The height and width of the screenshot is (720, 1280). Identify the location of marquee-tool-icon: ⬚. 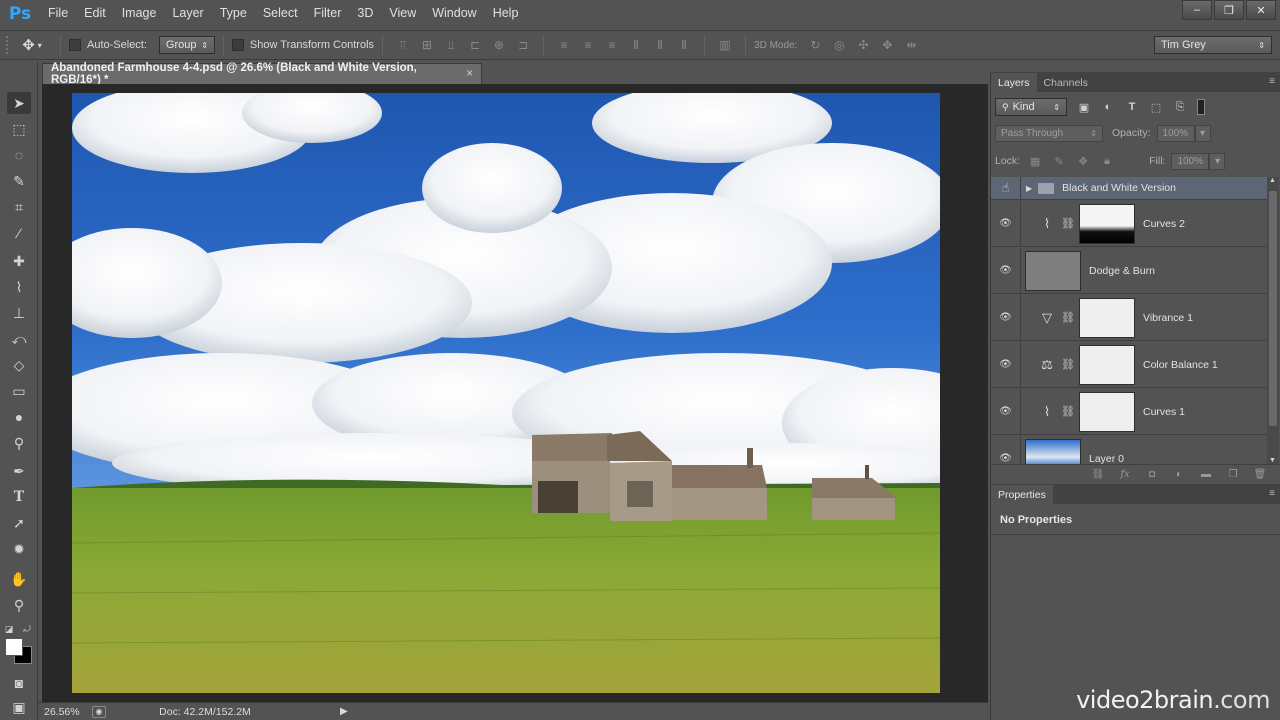
(19, 129).